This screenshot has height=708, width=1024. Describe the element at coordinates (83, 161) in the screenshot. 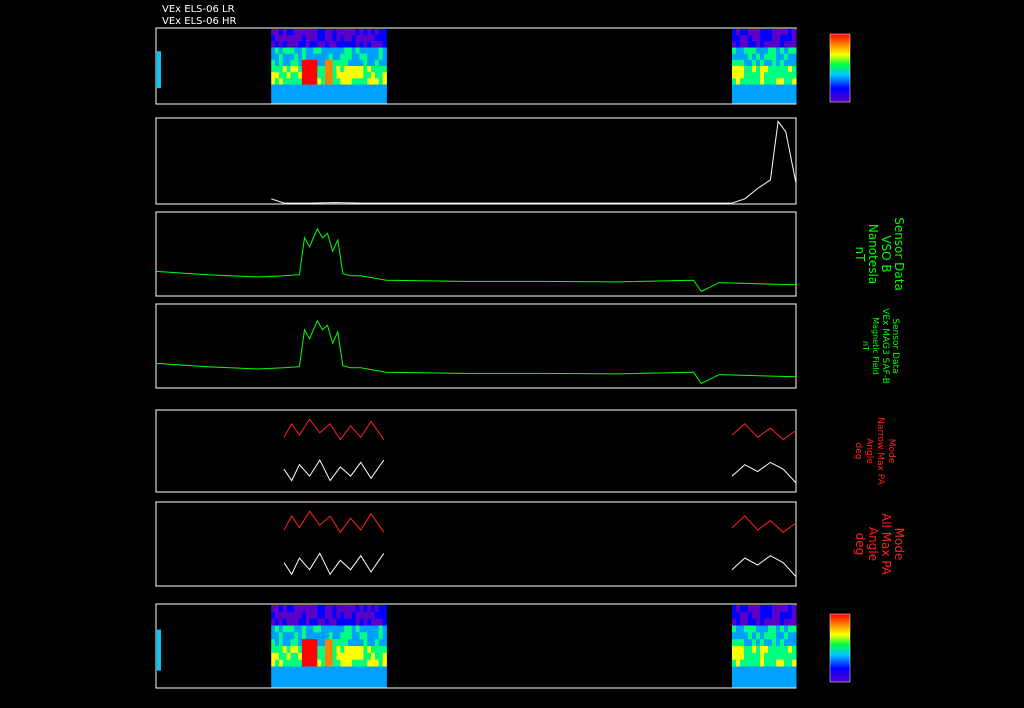

I see `count-ylabel-2: Anode Background` at that location.